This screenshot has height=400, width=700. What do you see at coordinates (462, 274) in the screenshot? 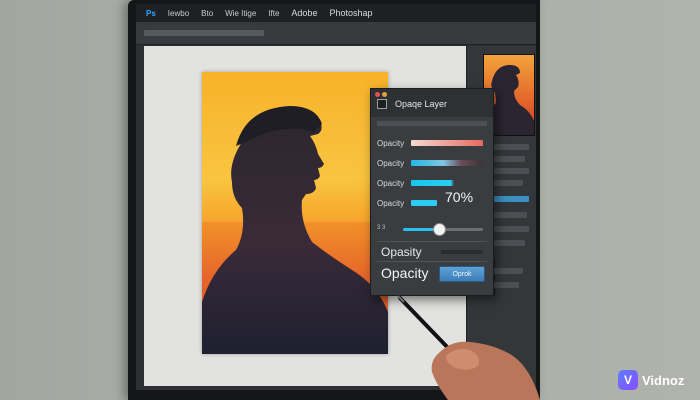
I see `ok-button: Oprok` at bounding box center [462, 274].